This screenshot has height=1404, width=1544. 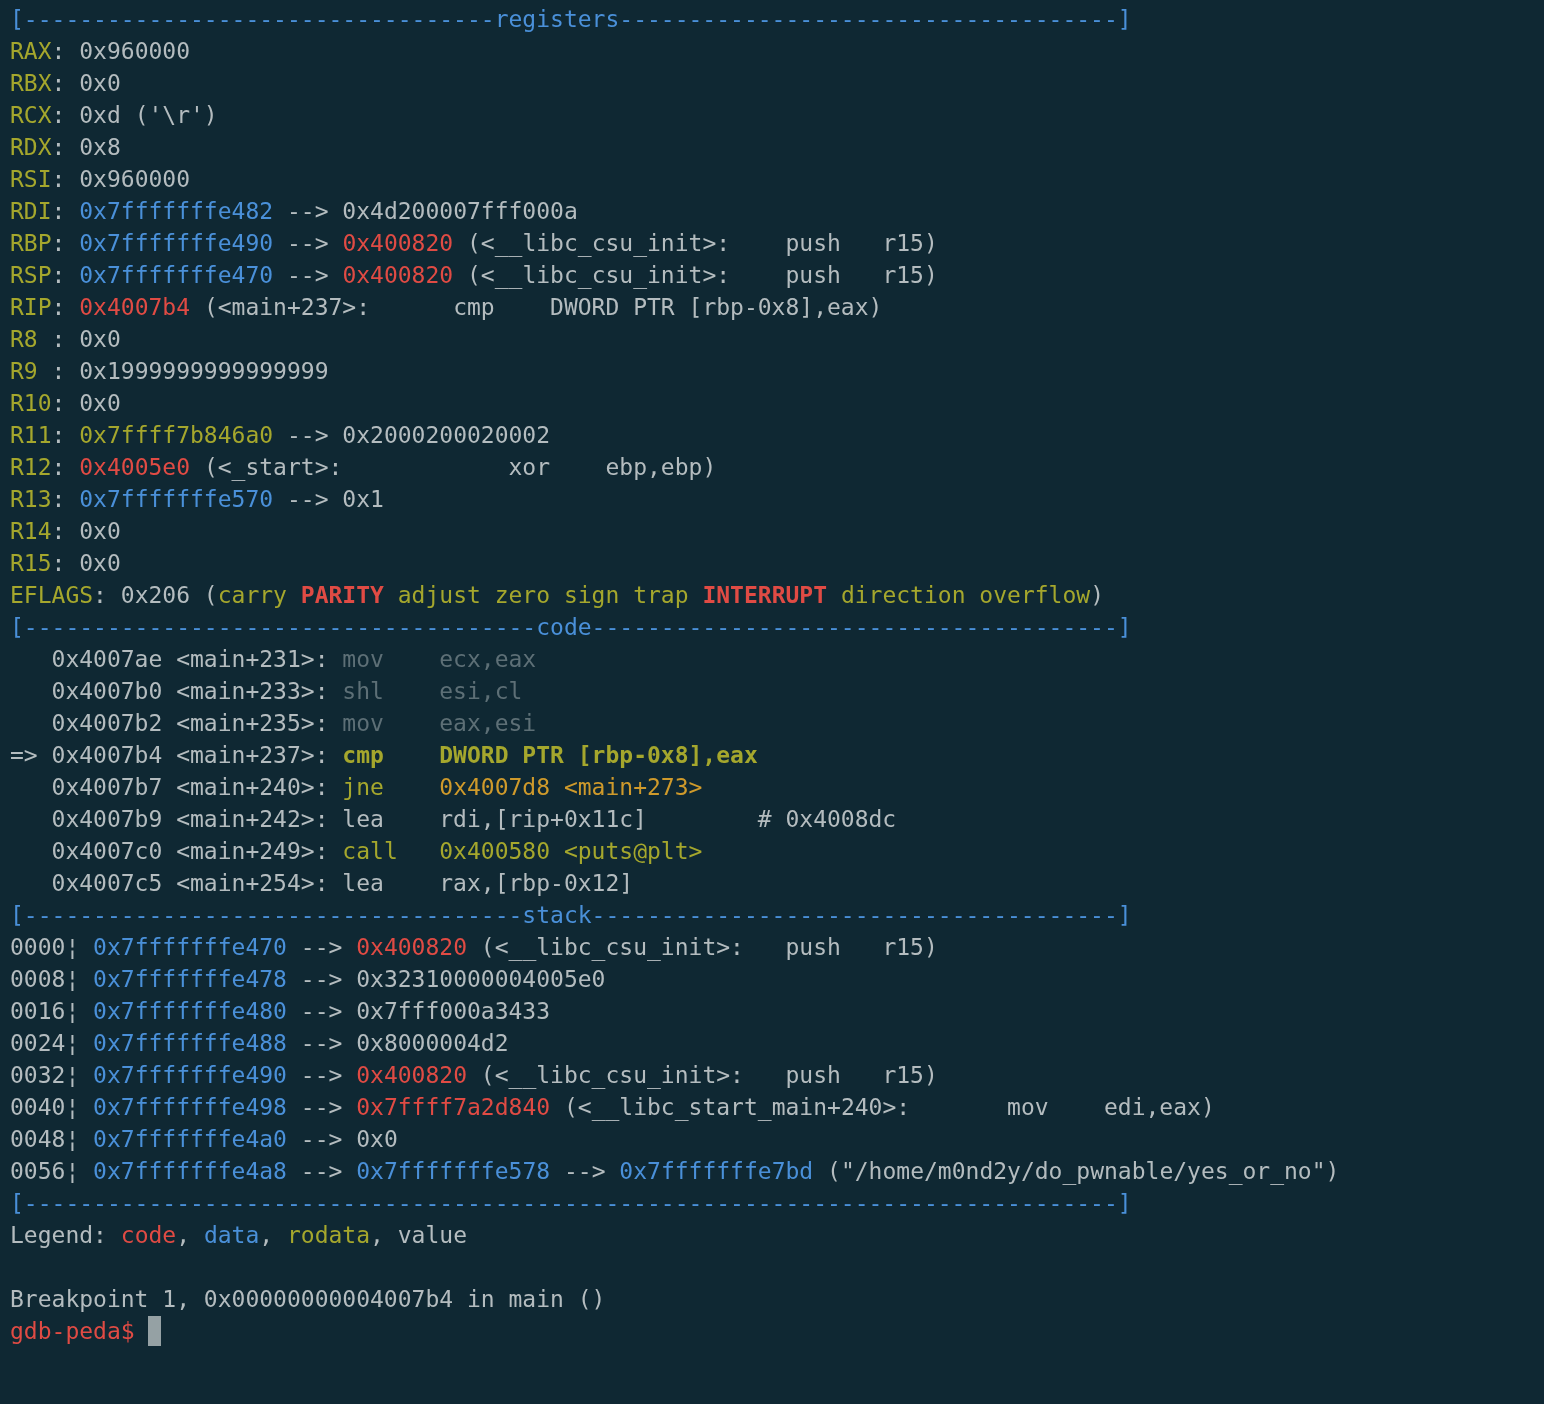 What do you see at coordinates (231, 1235) in the screenshot?
I see `terminal-text: data` at bounding box center [231, 1235].